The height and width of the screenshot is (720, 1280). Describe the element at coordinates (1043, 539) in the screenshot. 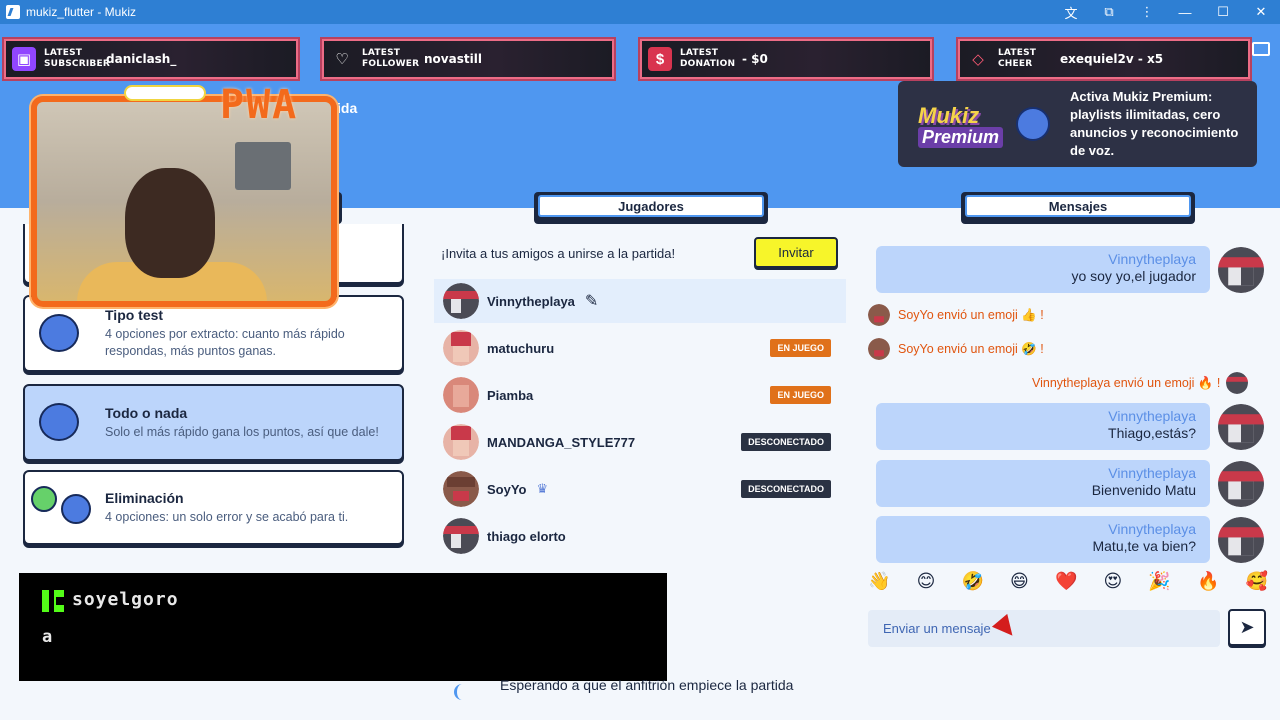

I see `chat-bubble: Vinnytheplaya Matu,te va bien?` at that location.